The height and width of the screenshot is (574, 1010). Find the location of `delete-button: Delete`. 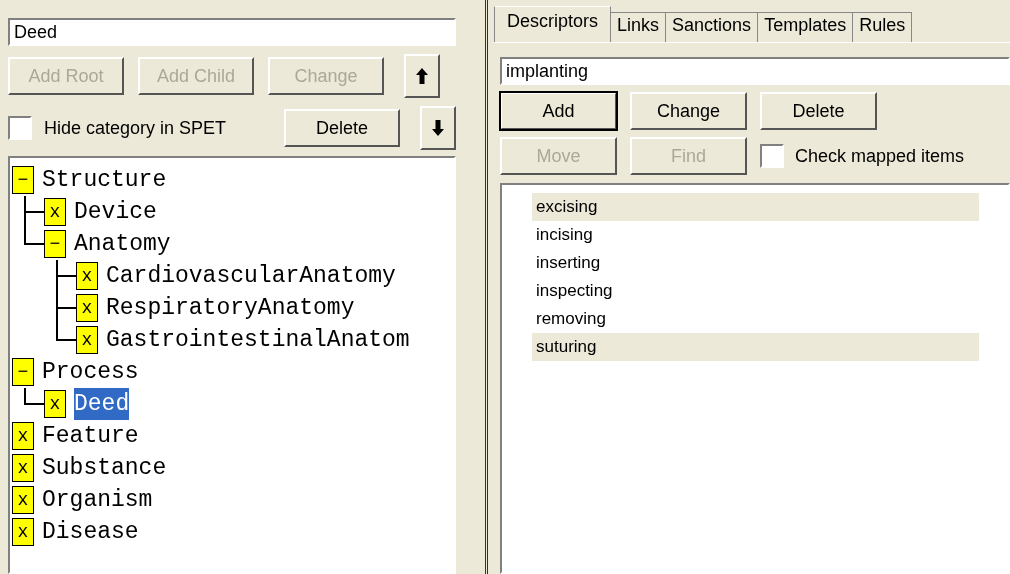

delete-button: Delete is located at coordinates (342, 128).